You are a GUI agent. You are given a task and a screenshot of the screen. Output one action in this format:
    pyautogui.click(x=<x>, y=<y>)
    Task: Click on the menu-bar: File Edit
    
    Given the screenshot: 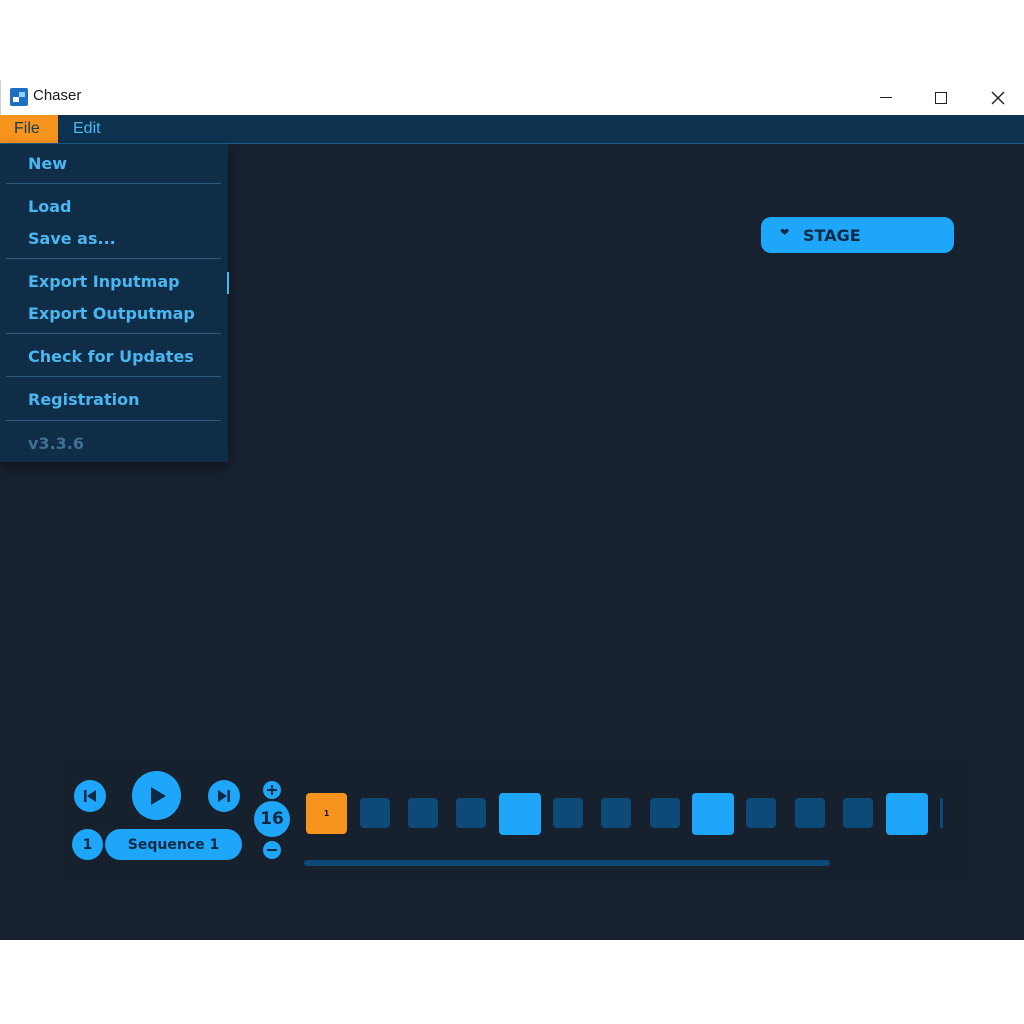 What is the action you would take?
    pyautogui.click(x=512, y=129)
    